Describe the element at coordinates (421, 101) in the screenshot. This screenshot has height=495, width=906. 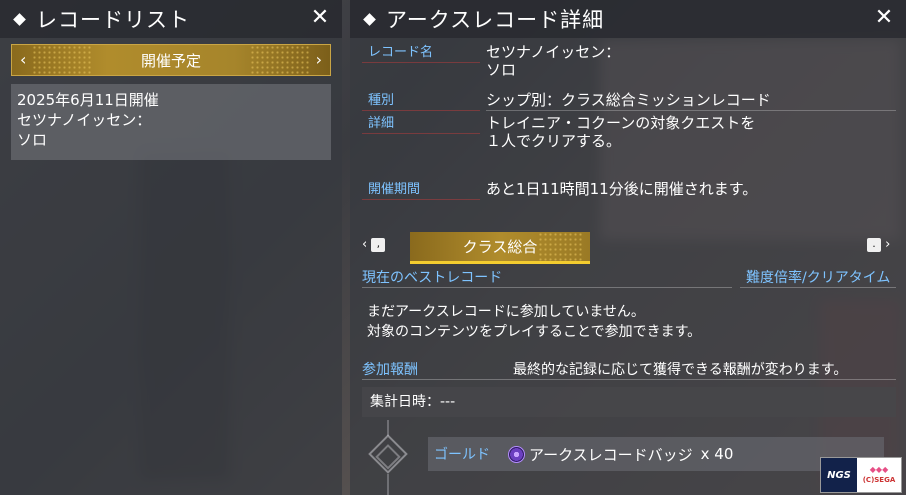
I see `type-label: 種別` at that location.